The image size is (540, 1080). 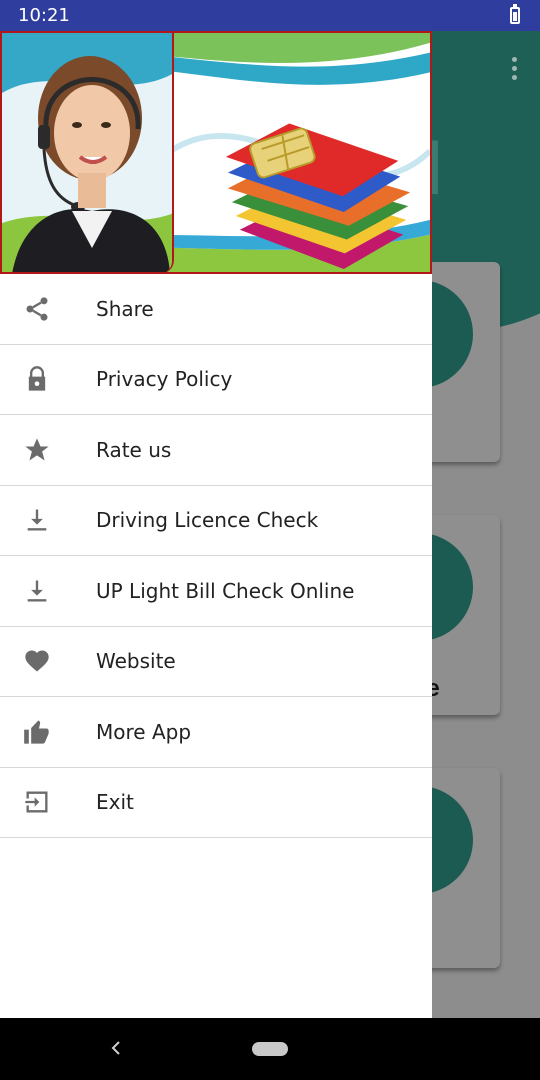 What do you see at coordinates (216, 450) in the screenshot?
I see `menu-item-rate-us: Rate us` at bounding box center [216, 450].